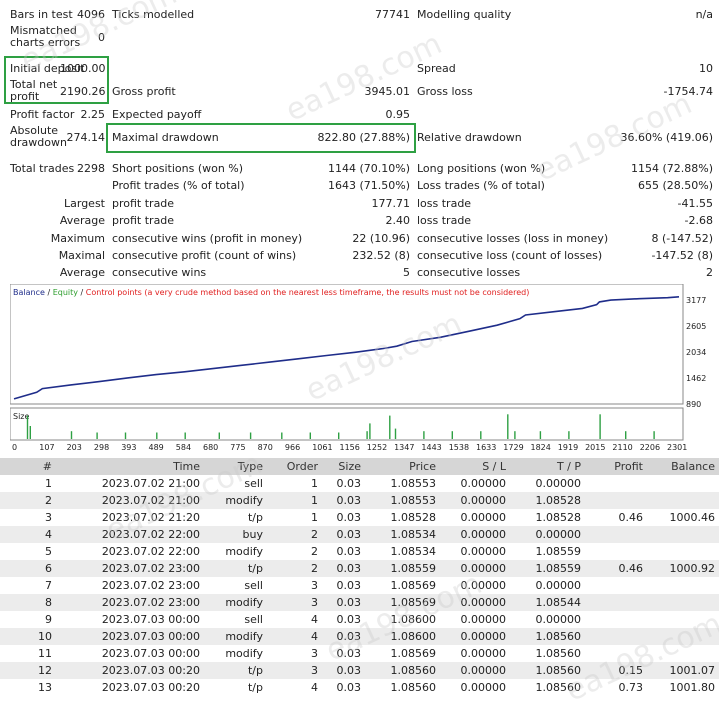 Image resolution: width=719 pixels, height=709 pixels. Describe the element at coordinates (93, 114) in the screenshot. I see `profit-factor-value: 2.25` at that location.